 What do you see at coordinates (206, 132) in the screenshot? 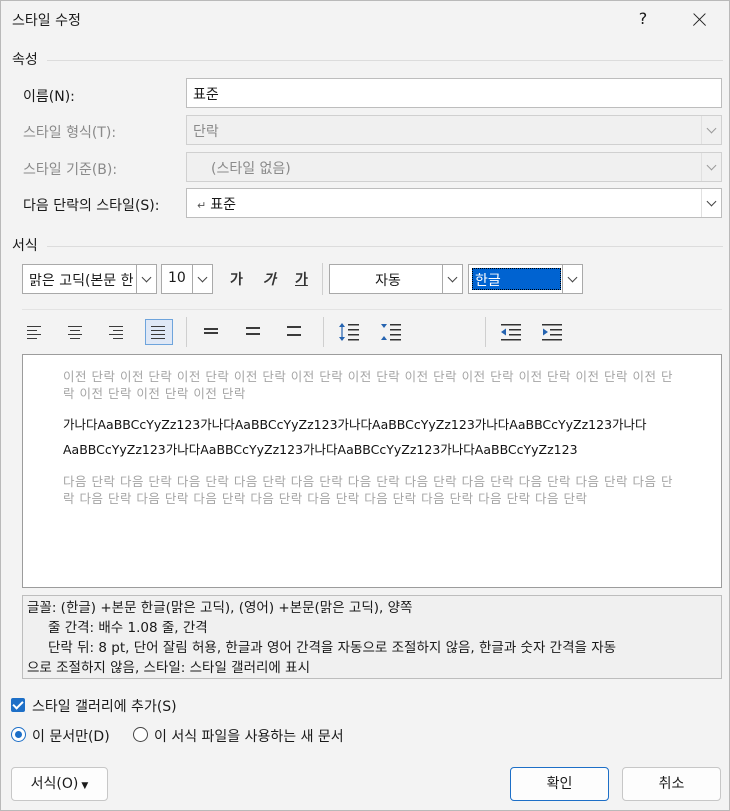
I see `style-type-value: 단락` at bounding box center [206, 132].